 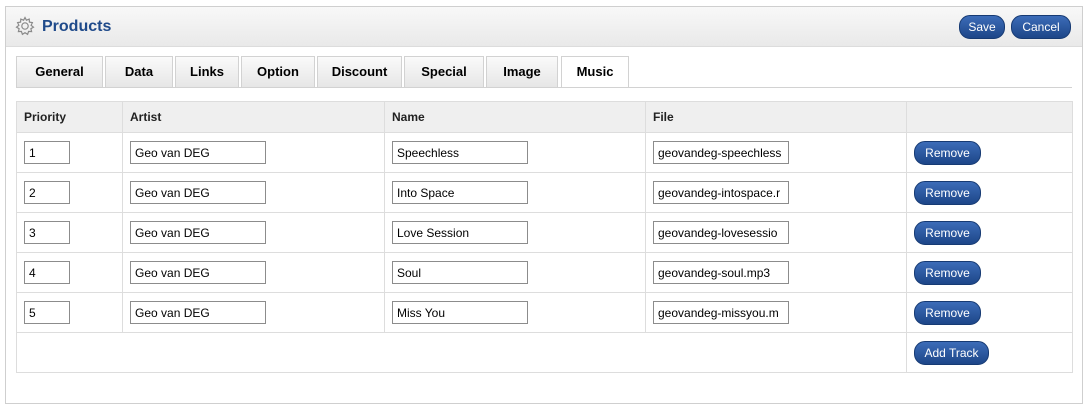 I want to click on tab-image: Image, so click(x=522, y=71).